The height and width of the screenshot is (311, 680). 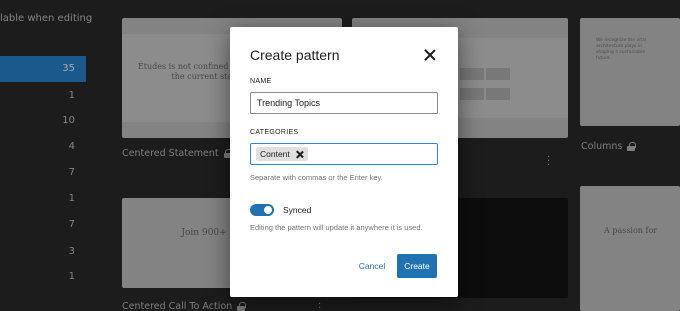 What do you see at coordinates (372, 266) in the screenshot?
I see `cancel-button: Cancel` at bounding box center [372, 266].